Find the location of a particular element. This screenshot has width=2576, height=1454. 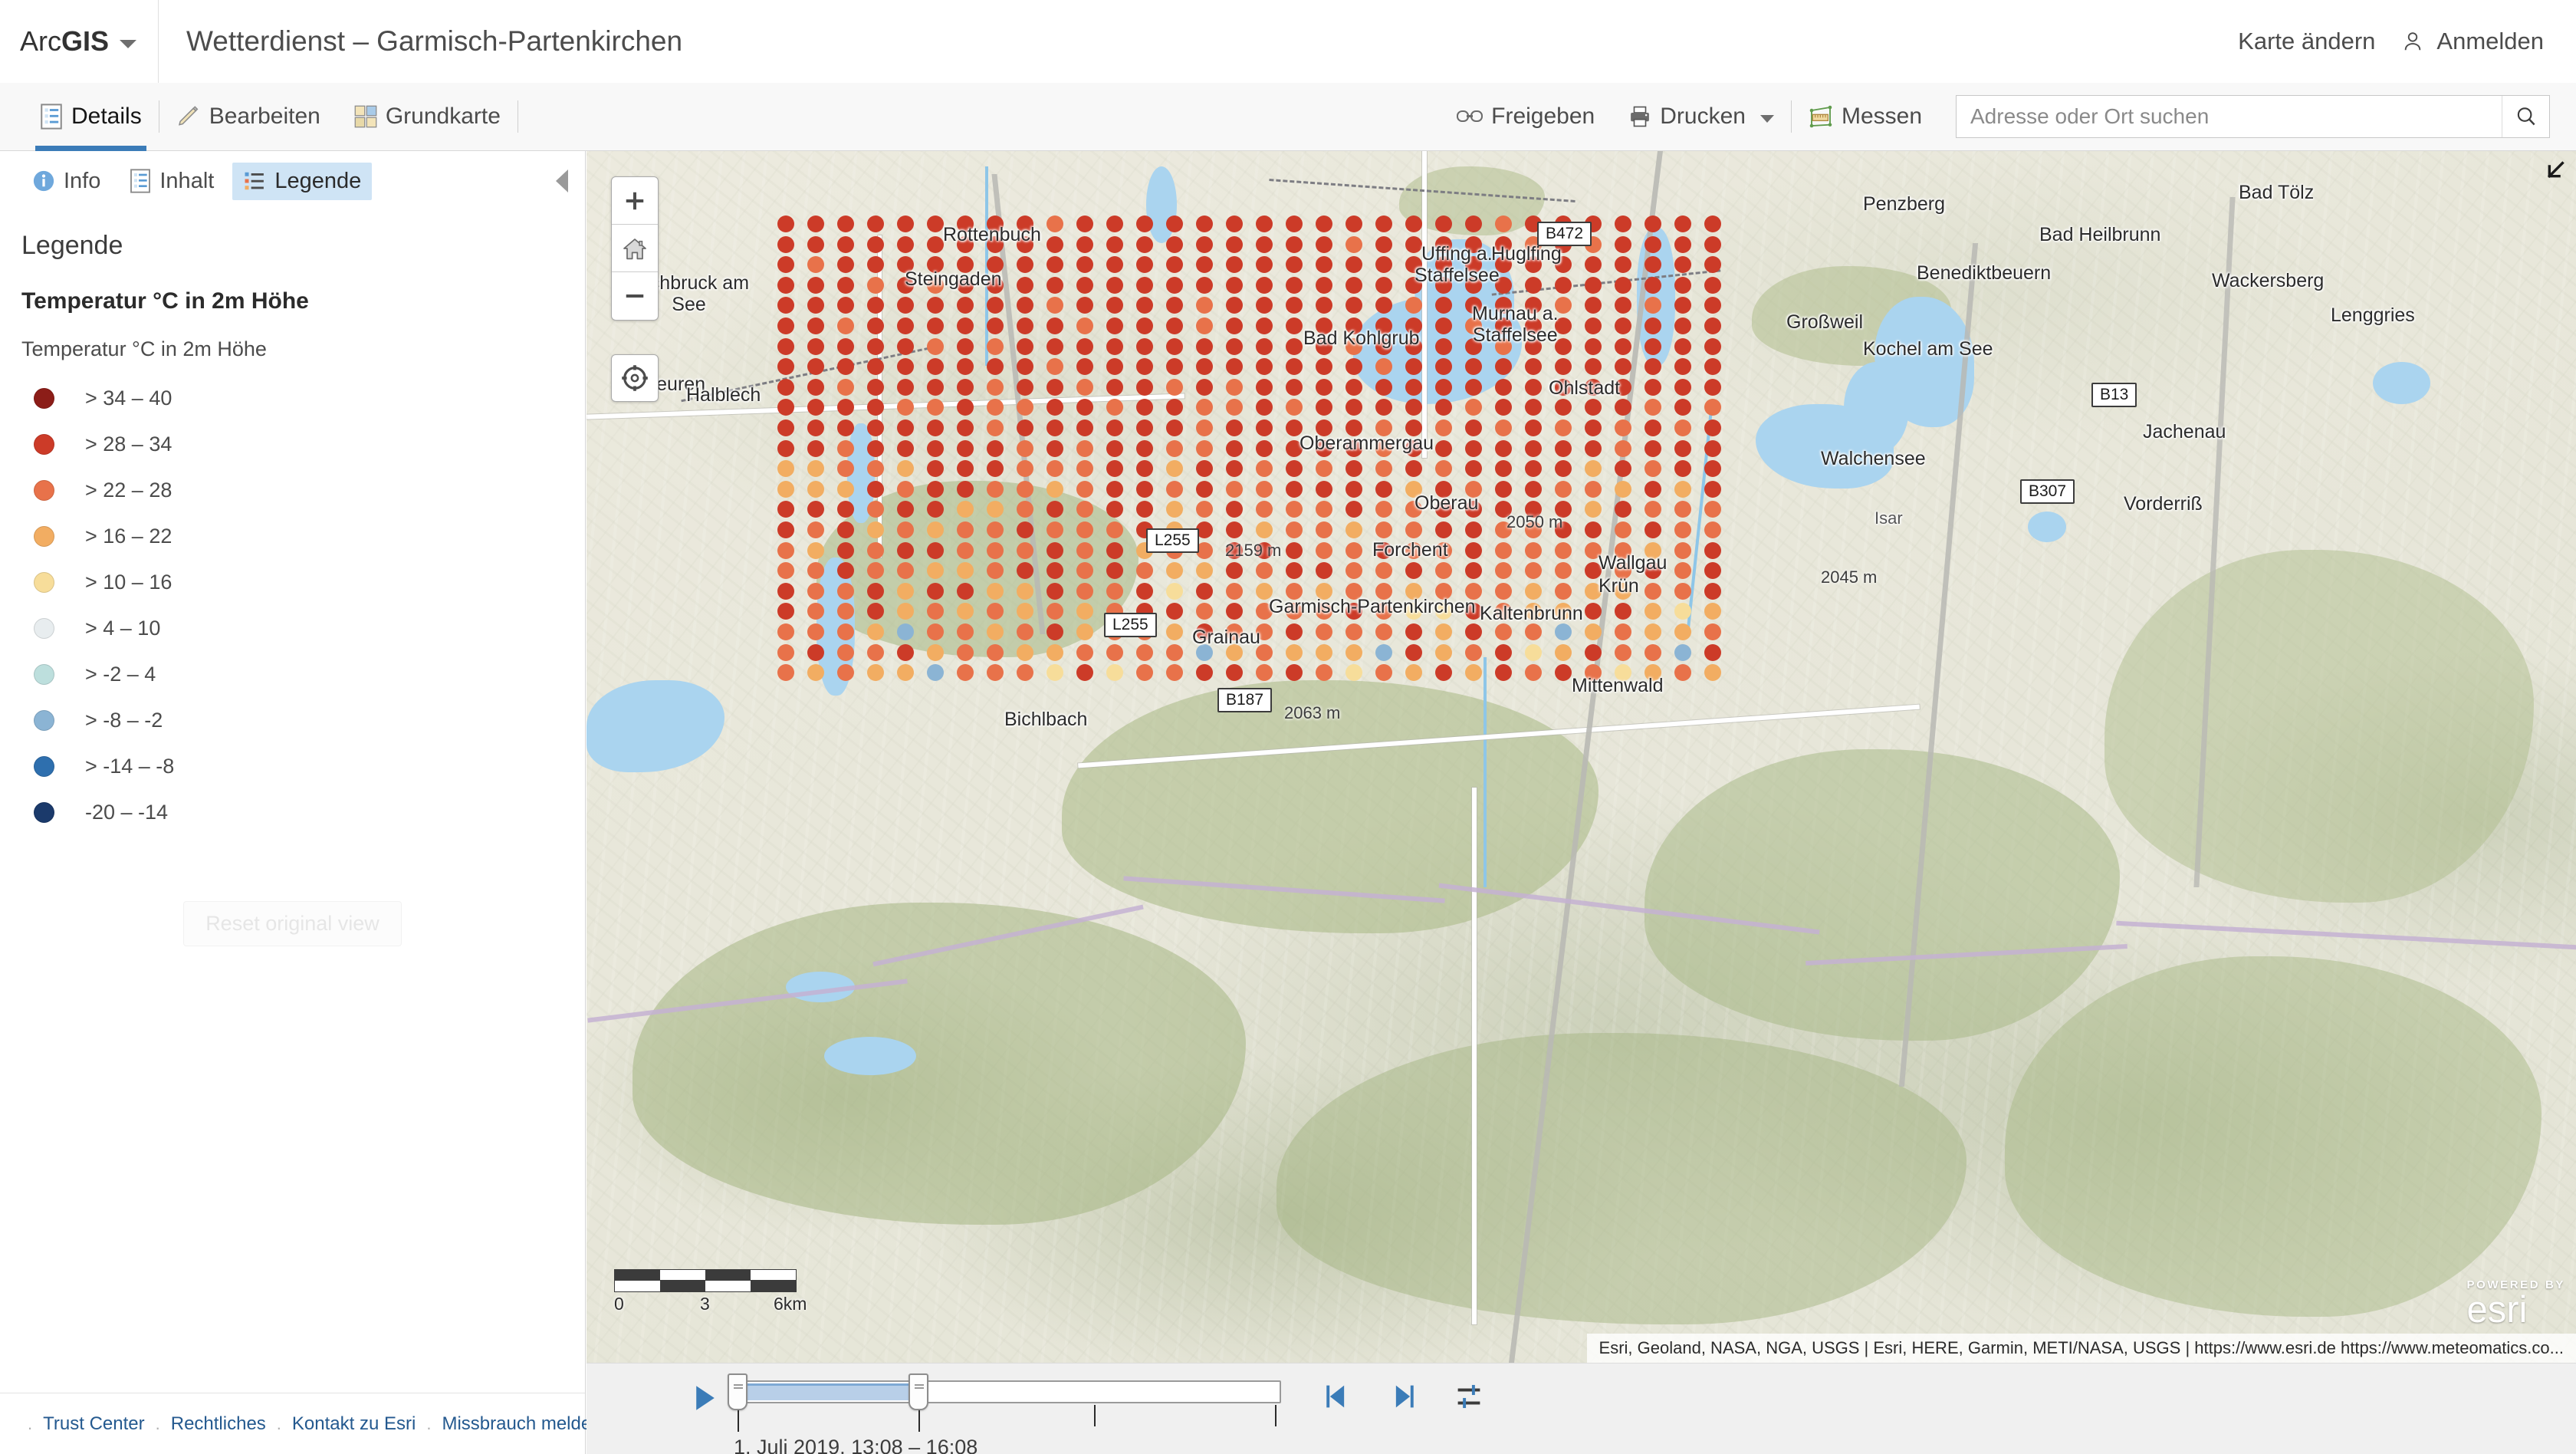

change-map-link: Karte ändern is located at coordinates (2307, 41).